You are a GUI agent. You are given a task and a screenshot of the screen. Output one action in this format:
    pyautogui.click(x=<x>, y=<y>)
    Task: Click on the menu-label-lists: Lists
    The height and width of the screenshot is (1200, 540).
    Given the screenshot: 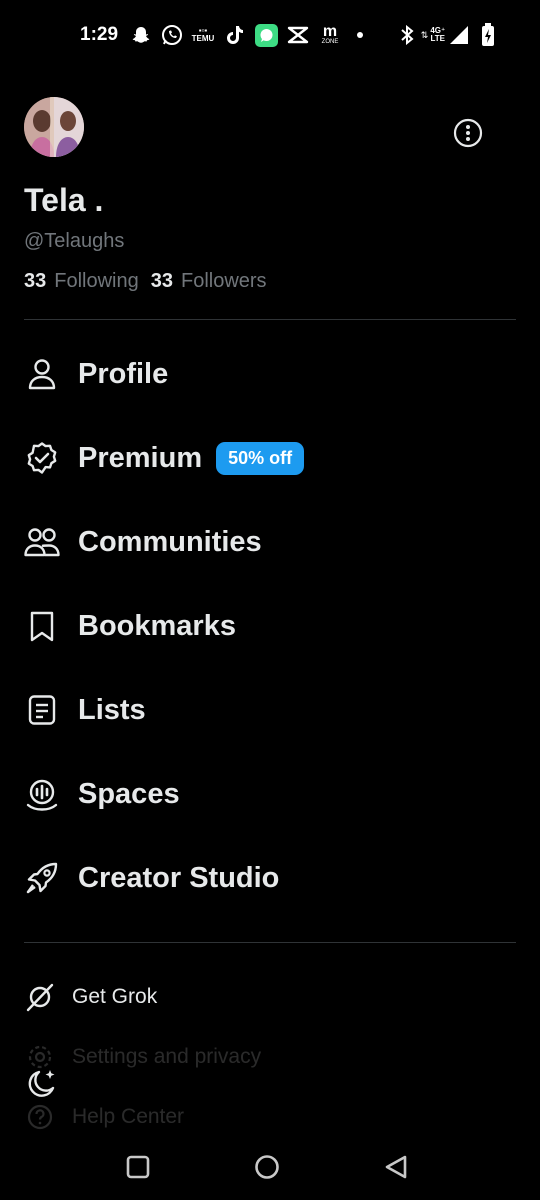 What is the action you would take?
    pyautogui.click(x=112, y=709)
    